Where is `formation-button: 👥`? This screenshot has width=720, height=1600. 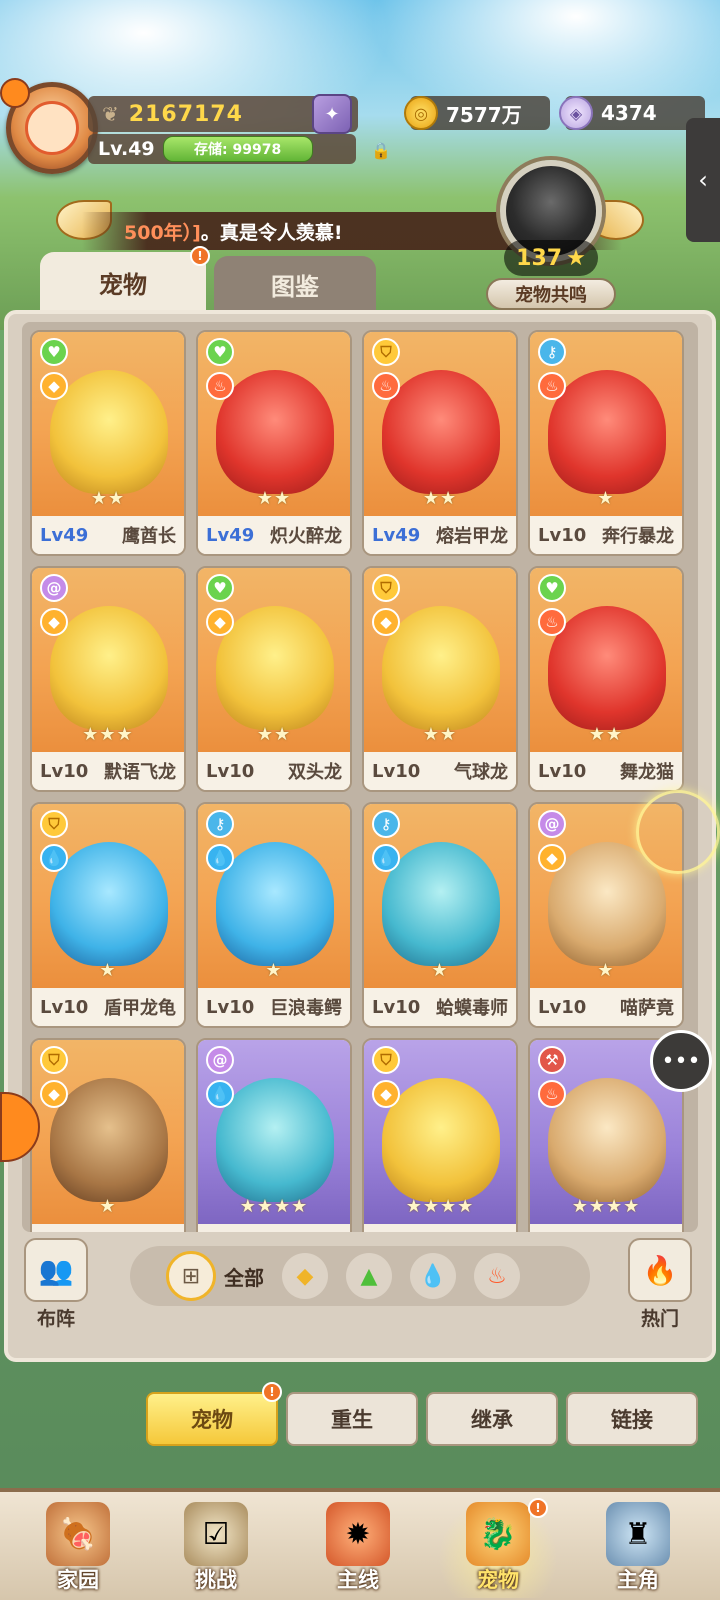 formation-button: 👥 is located at coordinates (56, 1270).